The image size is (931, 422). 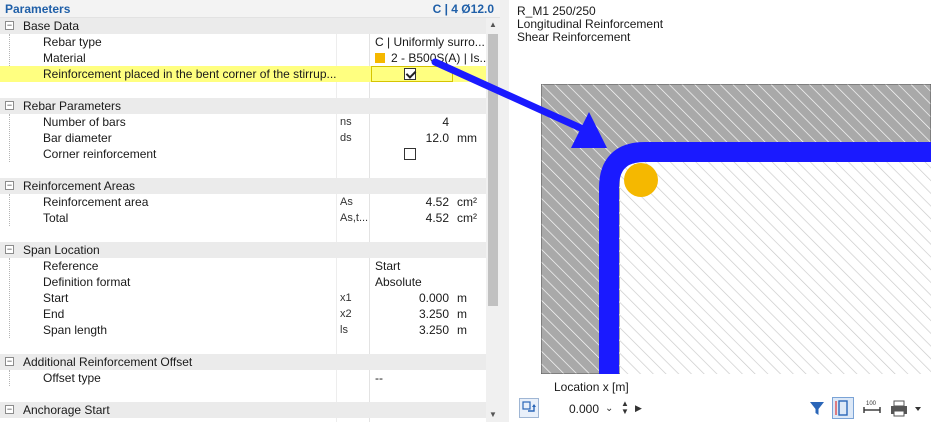 I want to click on scroll-up-icon: ▲, so click(x=493, y=25).